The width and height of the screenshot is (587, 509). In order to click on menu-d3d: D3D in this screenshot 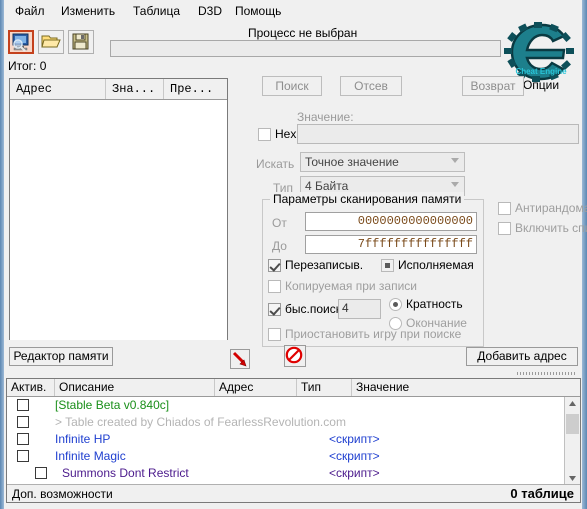, I will do `click(210, 11)`.